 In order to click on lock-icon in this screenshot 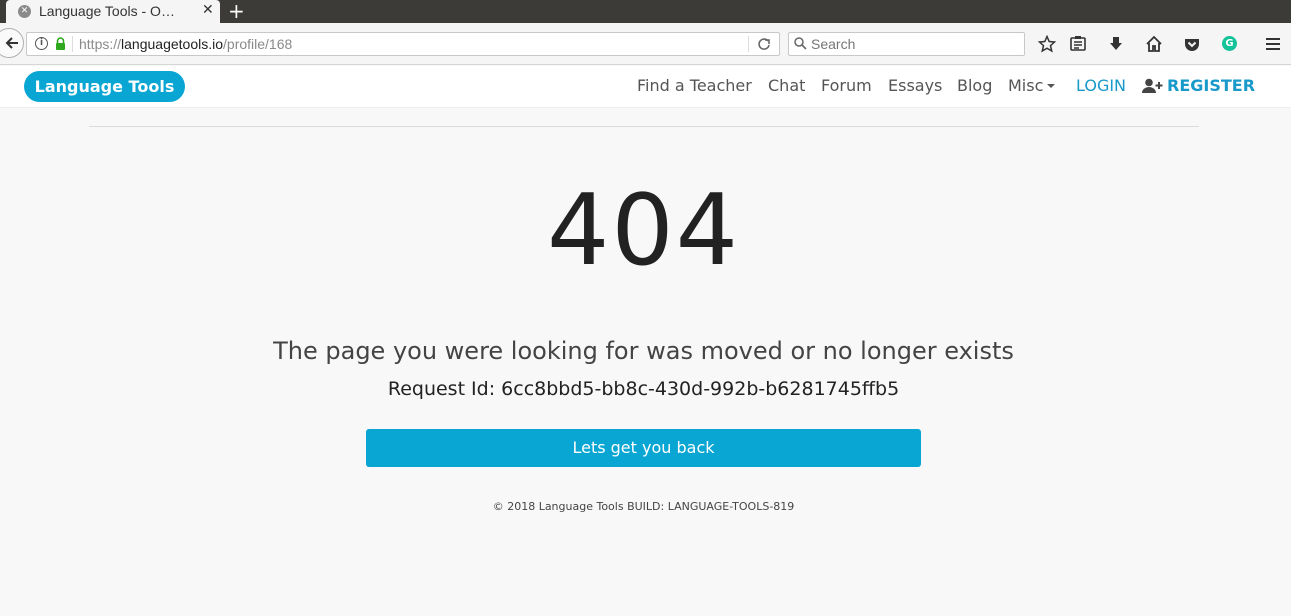, I will do `click(60, 43)`.